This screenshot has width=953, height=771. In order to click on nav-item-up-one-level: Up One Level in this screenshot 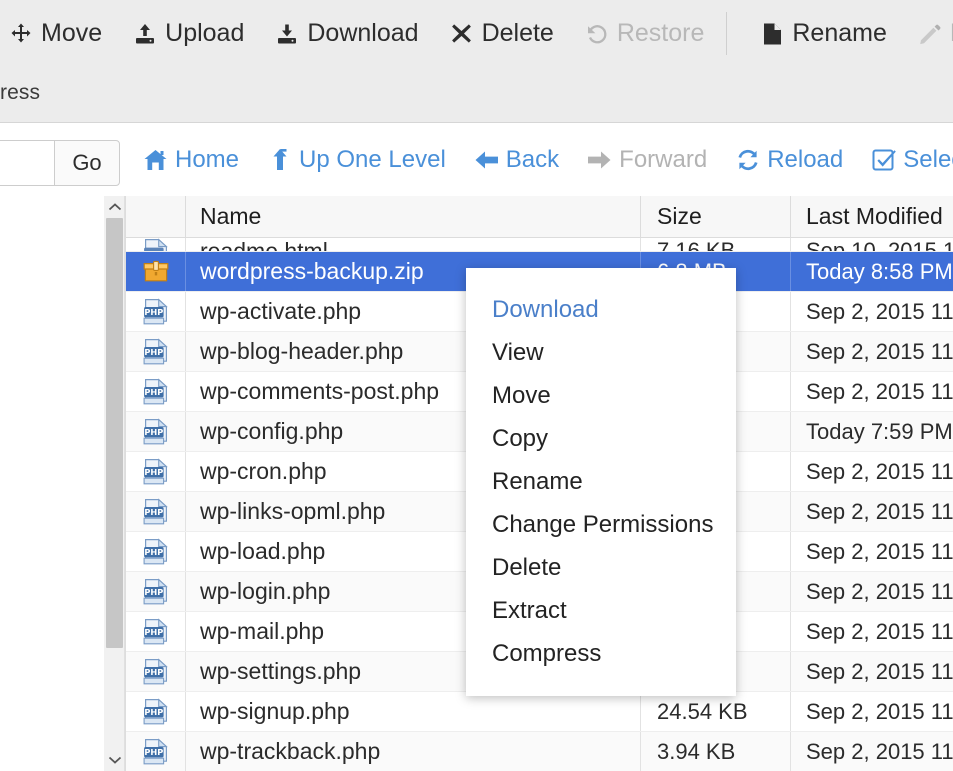, I will do `click(356, 160)`.